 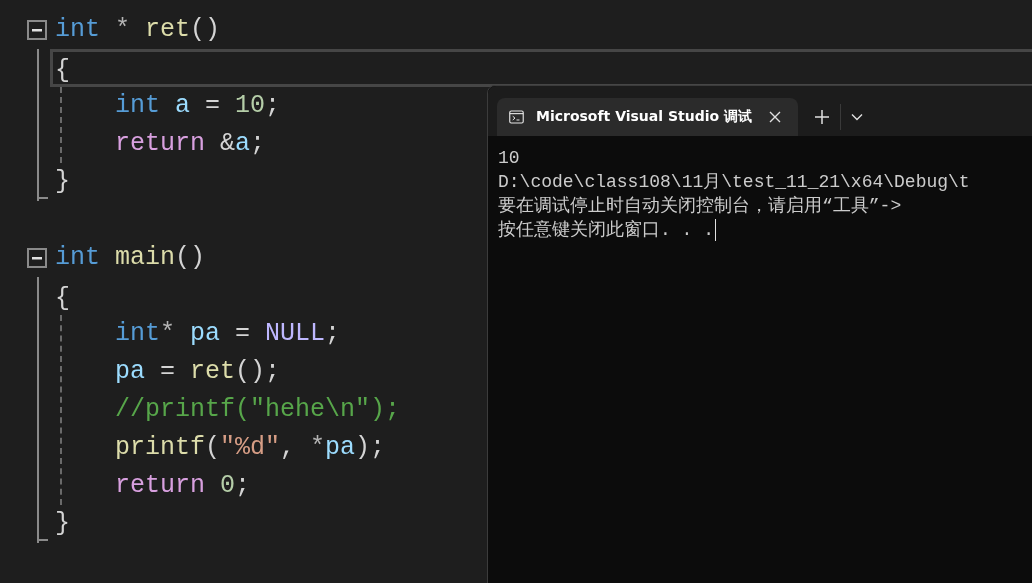 I want to click on console-output-line: 10, so click(x=509, y=158).